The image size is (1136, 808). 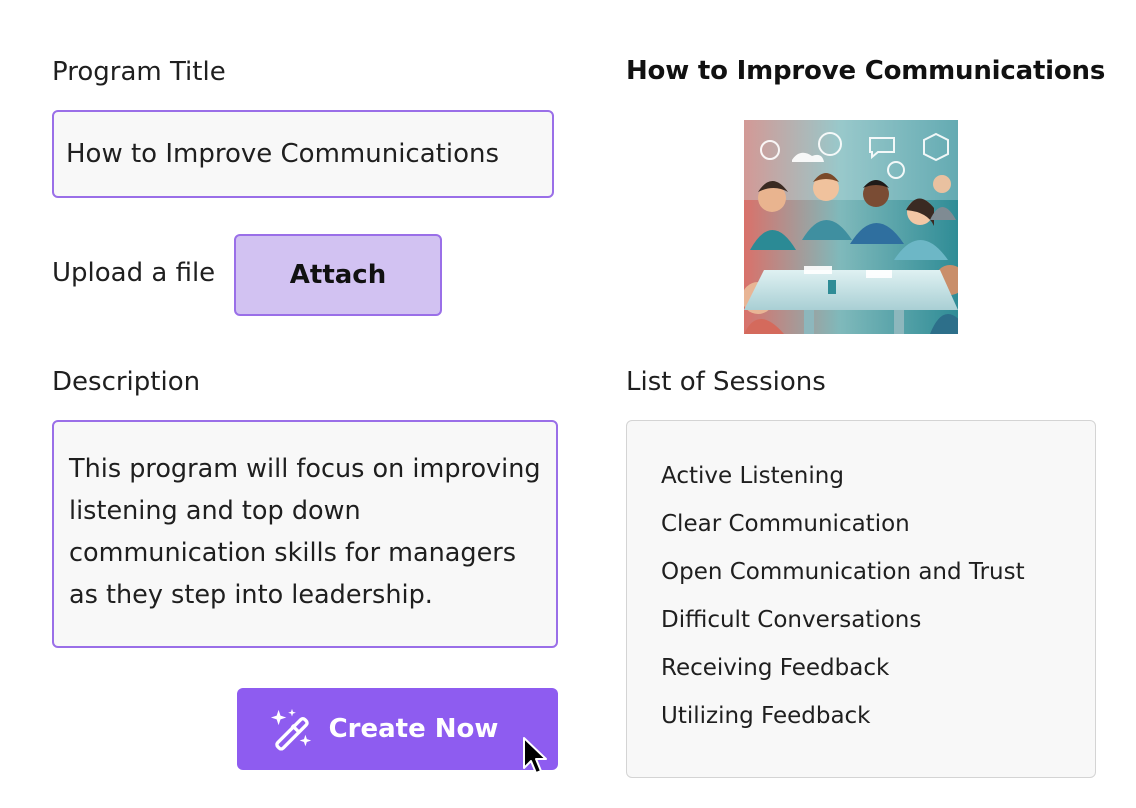 I want to click on create-now-button: Create Now, so click(x=397, y=729).